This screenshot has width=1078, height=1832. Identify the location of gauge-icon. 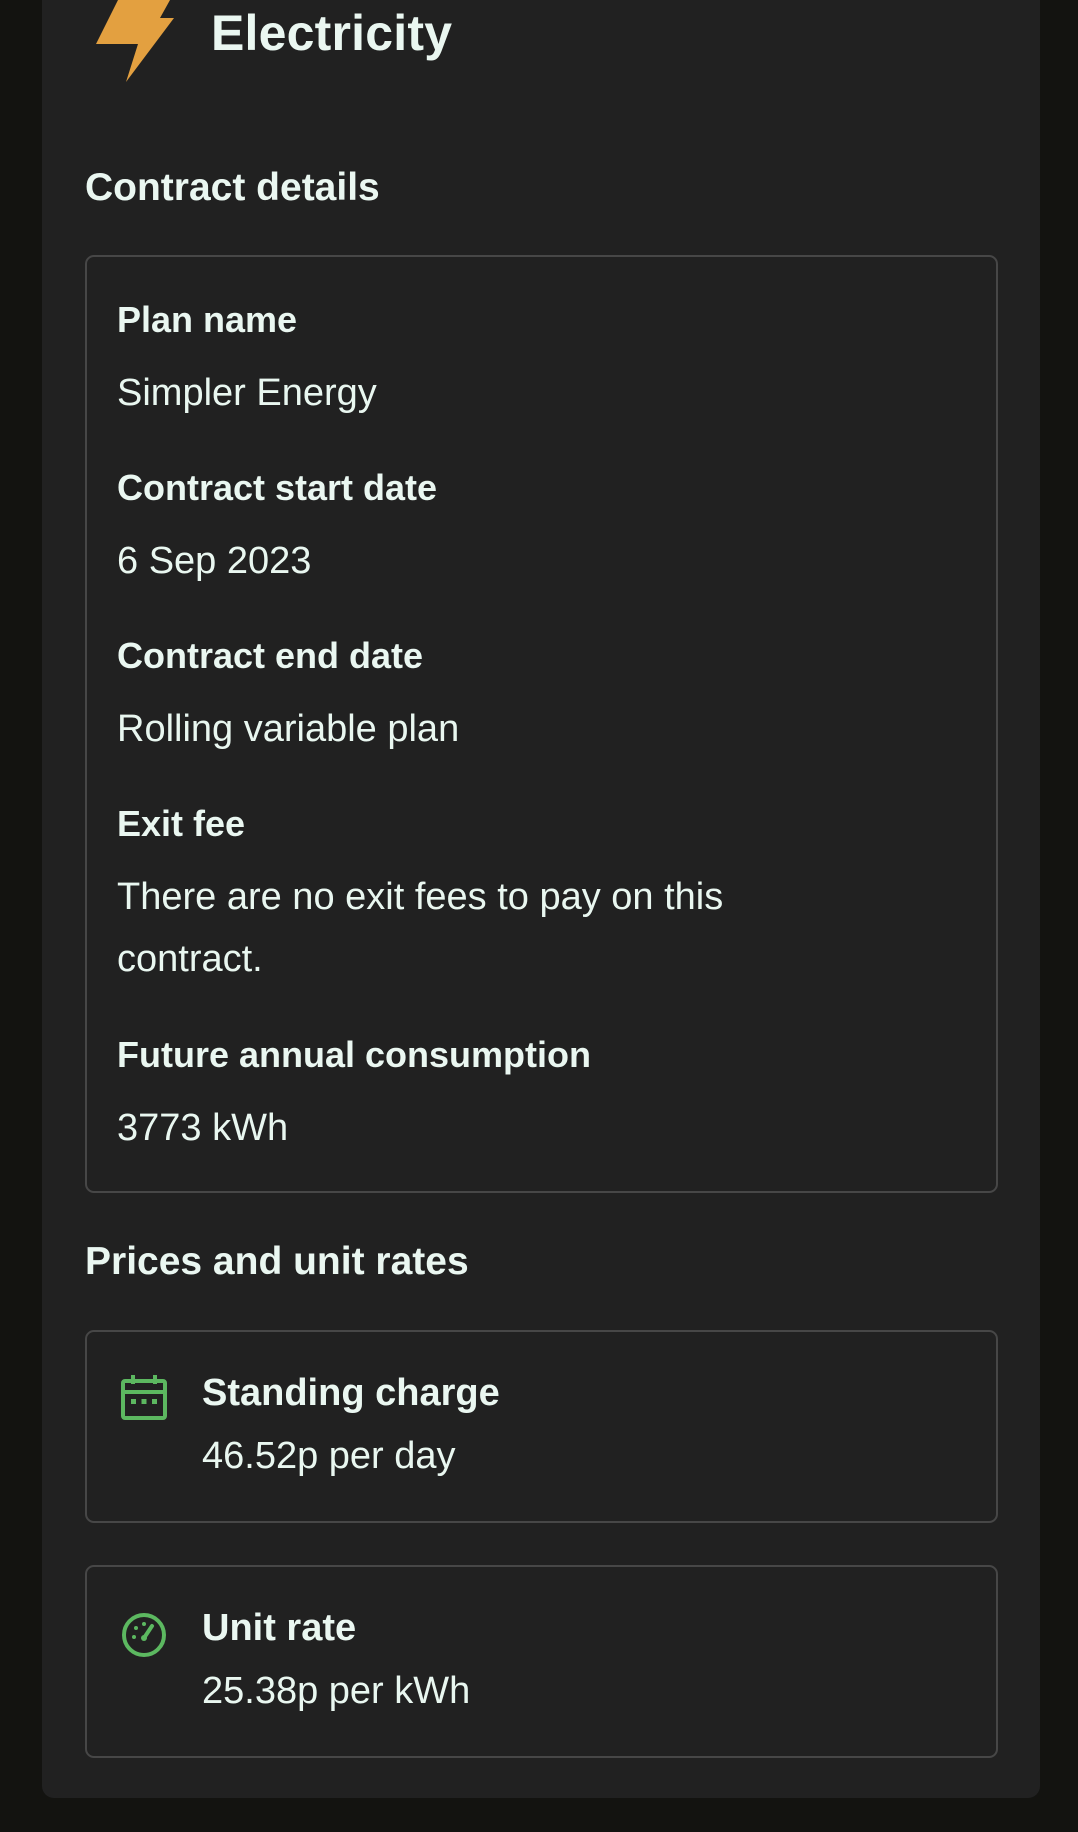
(144, 1635).